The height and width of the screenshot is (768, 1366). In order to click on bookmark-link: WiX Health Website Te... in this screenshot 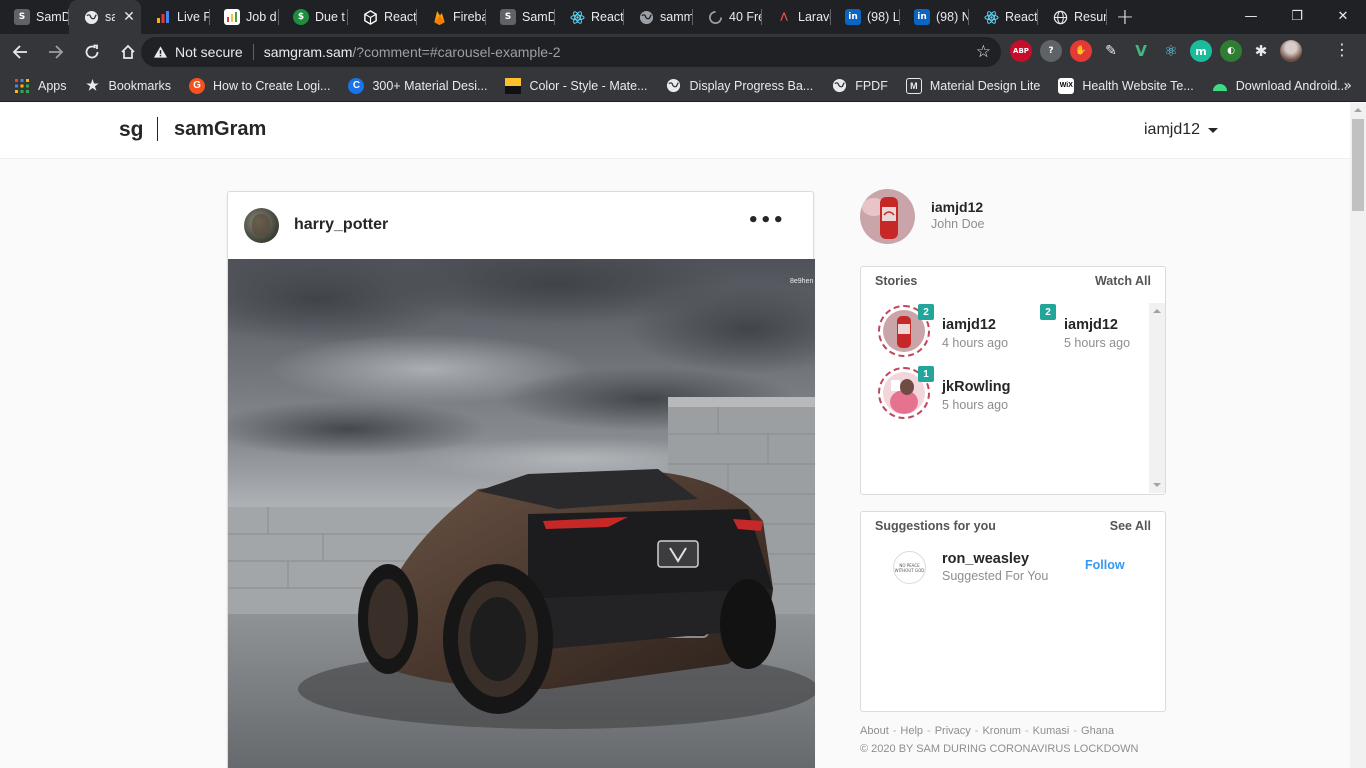, I will do `click(1126, 85)`.